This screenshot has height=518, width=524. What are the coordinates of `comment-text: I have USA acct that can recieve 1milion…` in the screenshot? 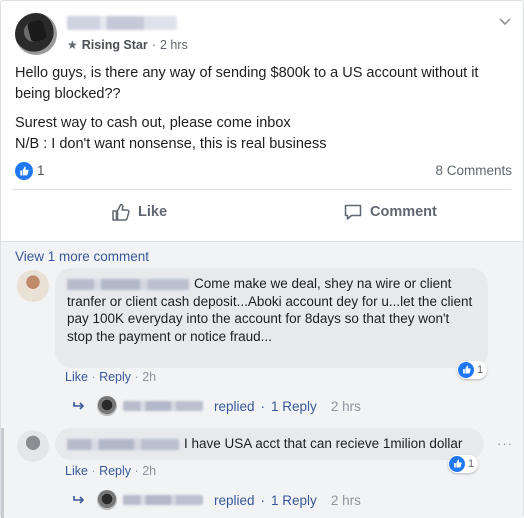 It's located at (323, 443).